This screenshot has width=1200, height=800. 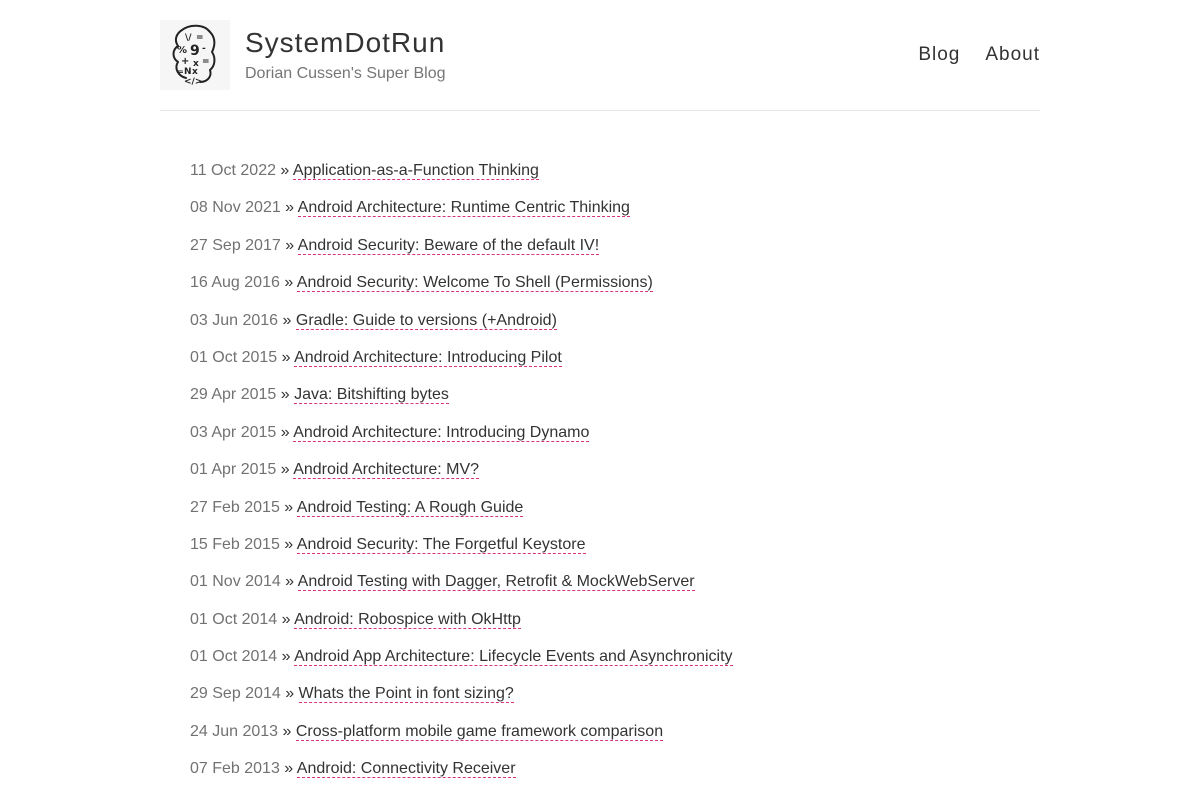 What do you see at coordinates (234, 320) in the screenshot?
I see `post-date: 03 Jun 2016` at bounding box center [234, 320].